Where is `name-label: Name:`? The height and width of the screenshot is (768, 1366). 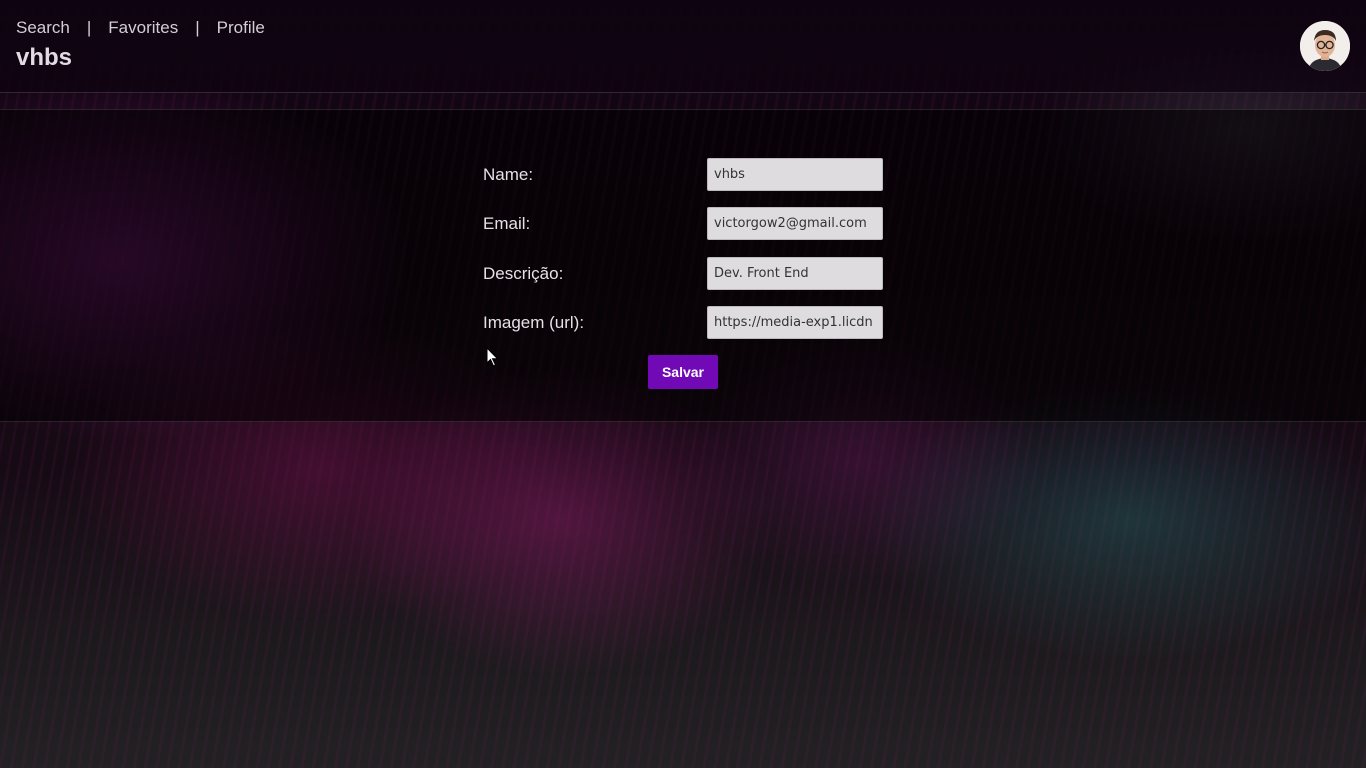
name-label: Name: is located at coordinates (508, 174).